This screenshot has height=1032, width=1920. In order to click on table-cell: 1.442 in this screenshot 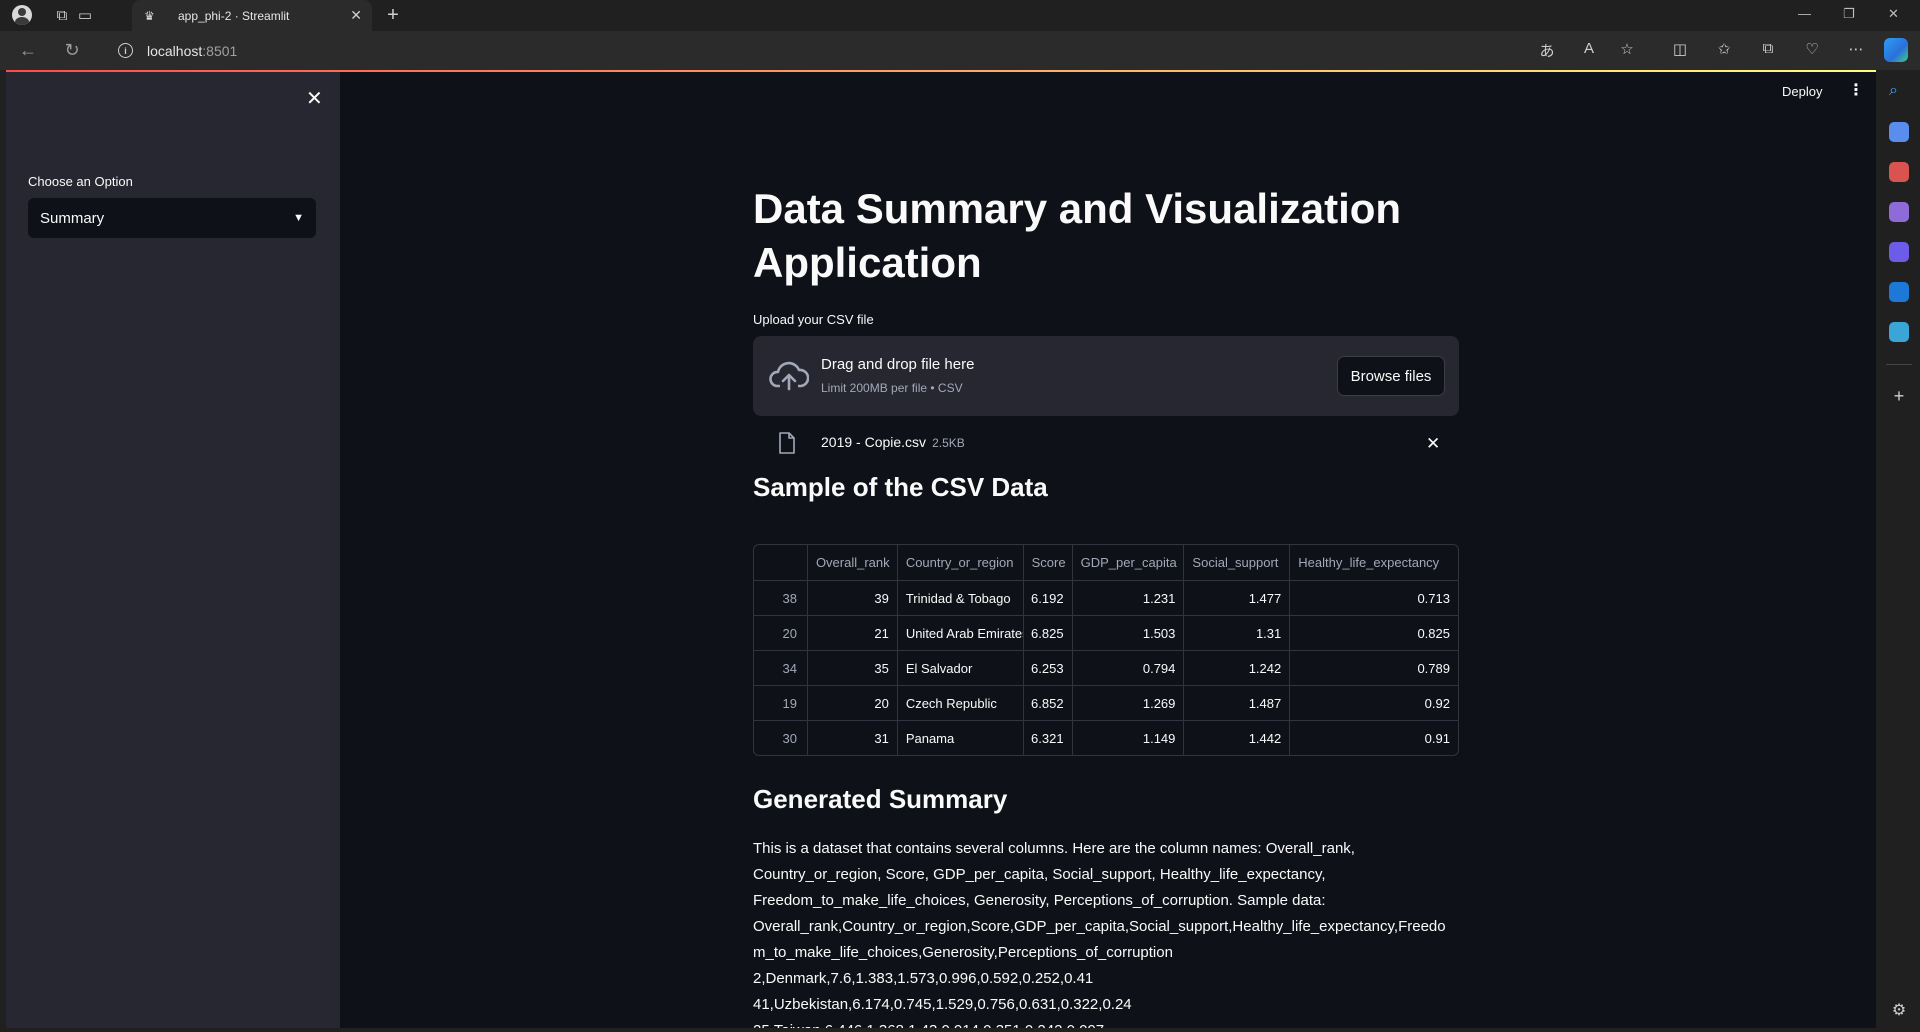, I will do `click(1236, 738)`.